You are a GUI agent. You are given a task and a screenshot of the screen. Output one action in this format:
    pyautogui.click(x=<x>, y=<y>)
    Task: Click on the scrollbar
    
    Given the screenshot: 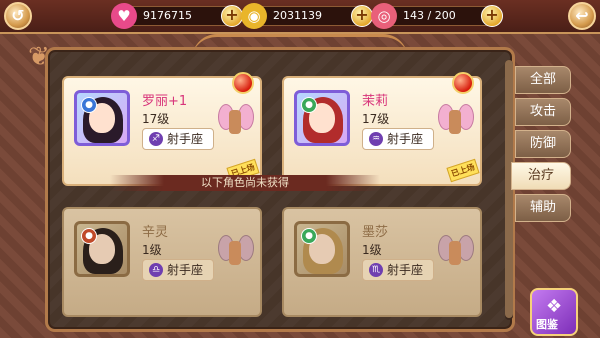 What is the action you would take?
    pyautogui.click(x=509, y=190)
    